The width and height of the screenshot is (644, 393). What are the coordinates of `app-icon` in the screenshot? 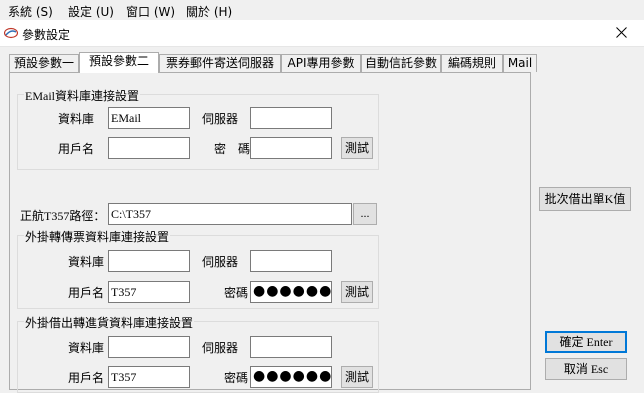 It's located at (11, 33).